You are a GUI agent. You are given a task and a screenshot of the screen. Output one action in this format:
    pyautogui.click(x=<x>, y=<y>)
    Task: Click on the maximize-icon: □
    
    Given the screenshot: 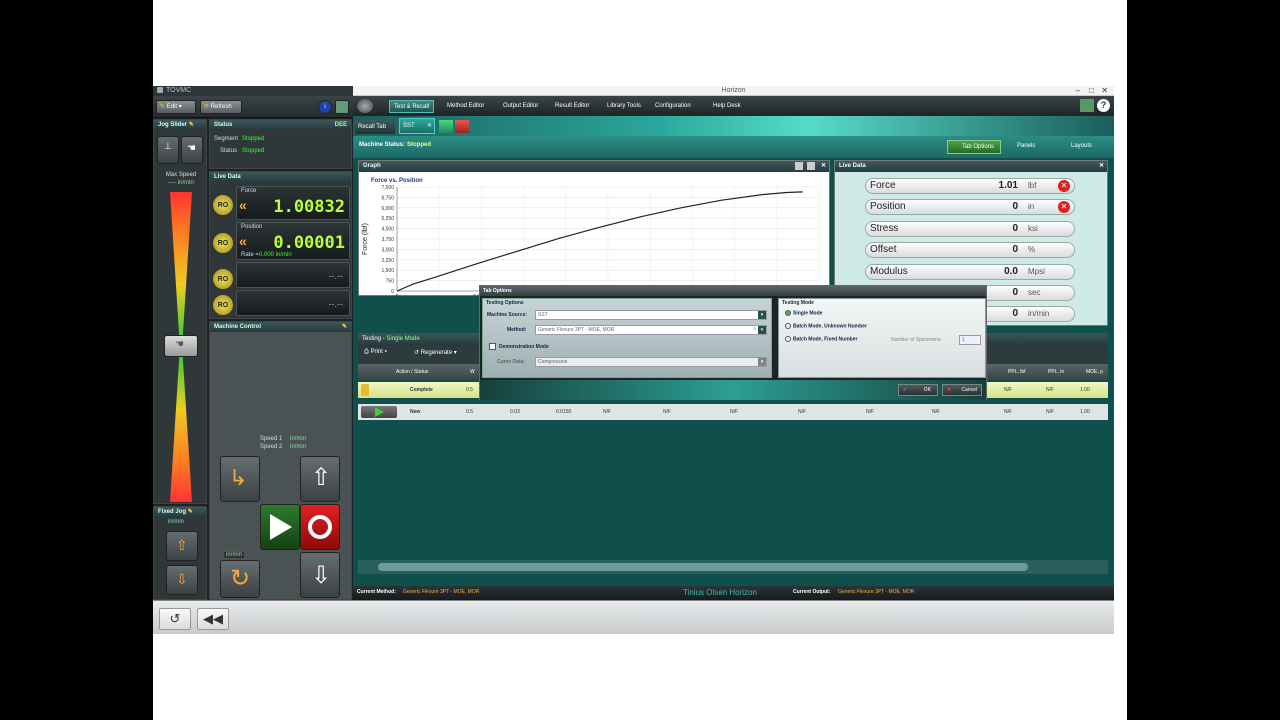 What is the action you would take?
    pyautogui.click(x=1091, y=91)
    